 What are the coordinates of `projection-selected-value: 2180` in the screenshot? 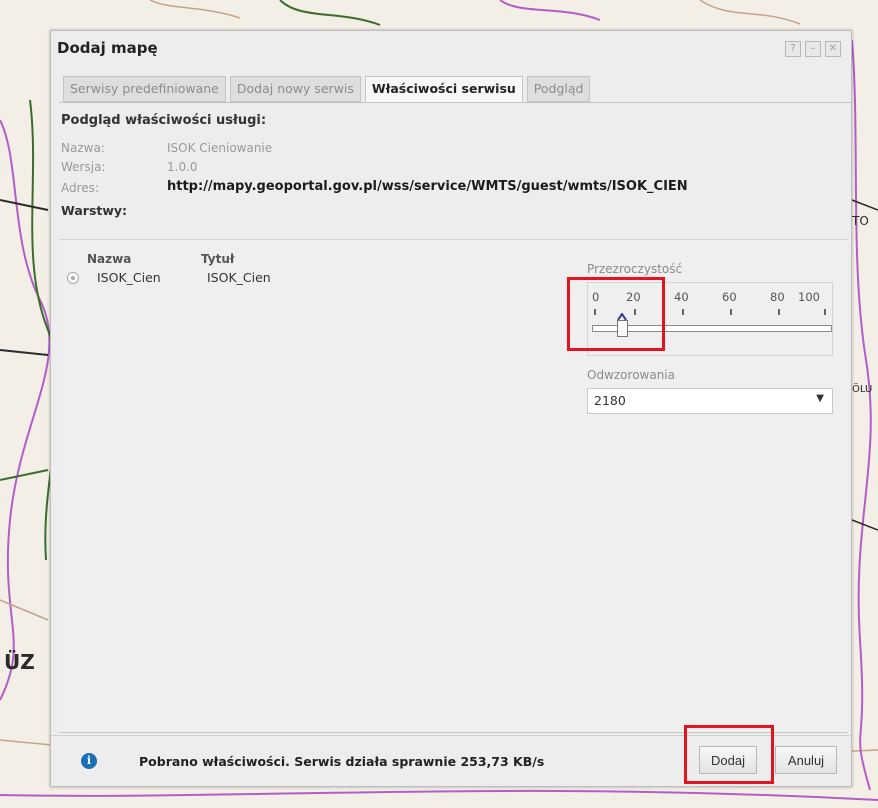 It's located at (610, 400).